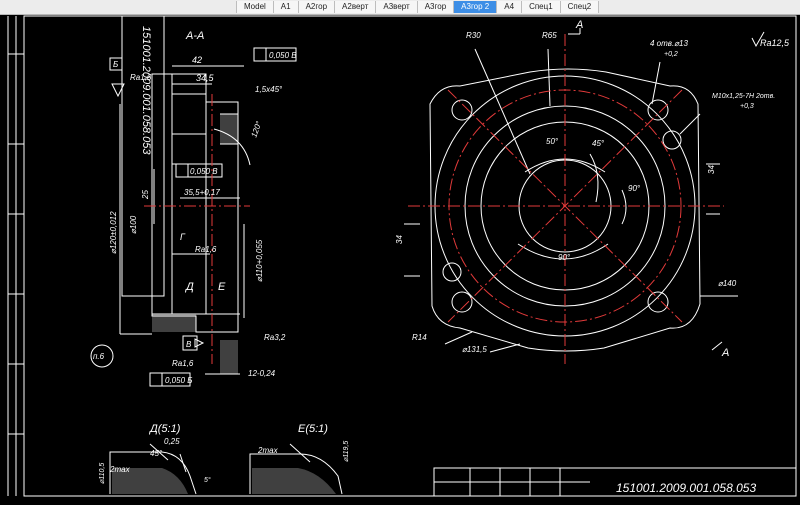 The image size is (800, 505). I want to click on tolerance-top: 0,050 В, so click(283, 55).